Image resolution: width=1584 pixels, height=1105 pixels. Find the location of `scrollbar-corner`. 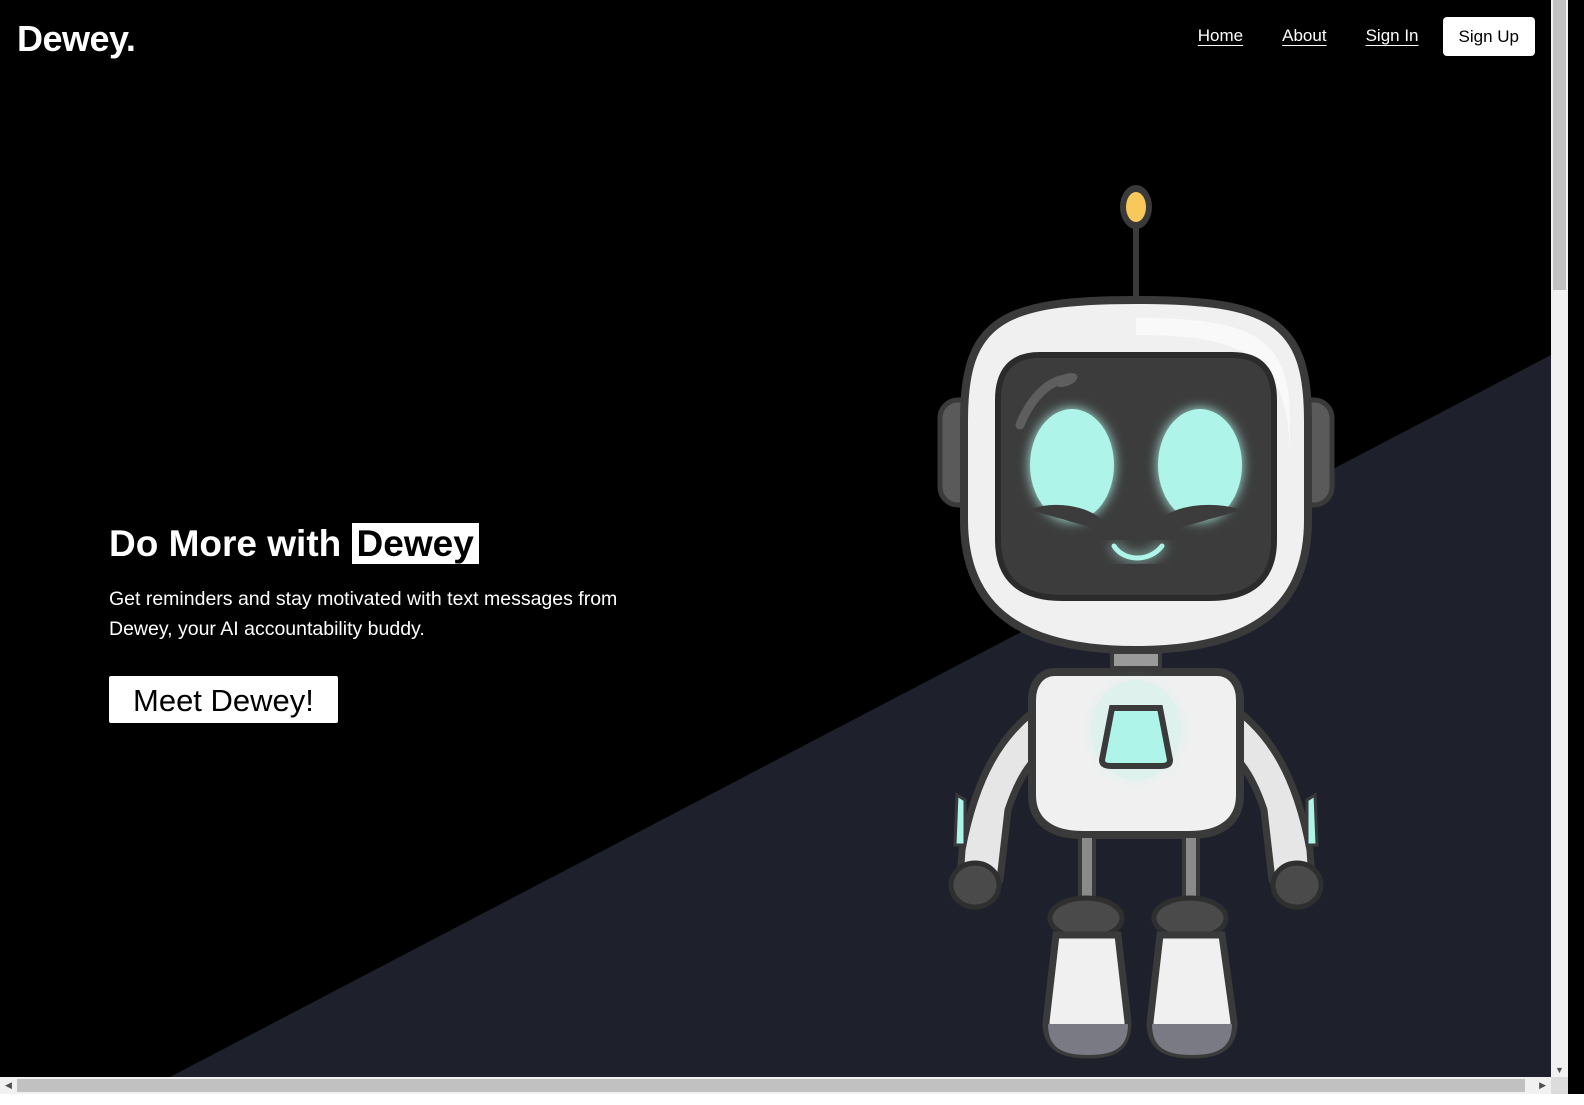

scrollbar-corner is located at coordinates (1559, 1085).